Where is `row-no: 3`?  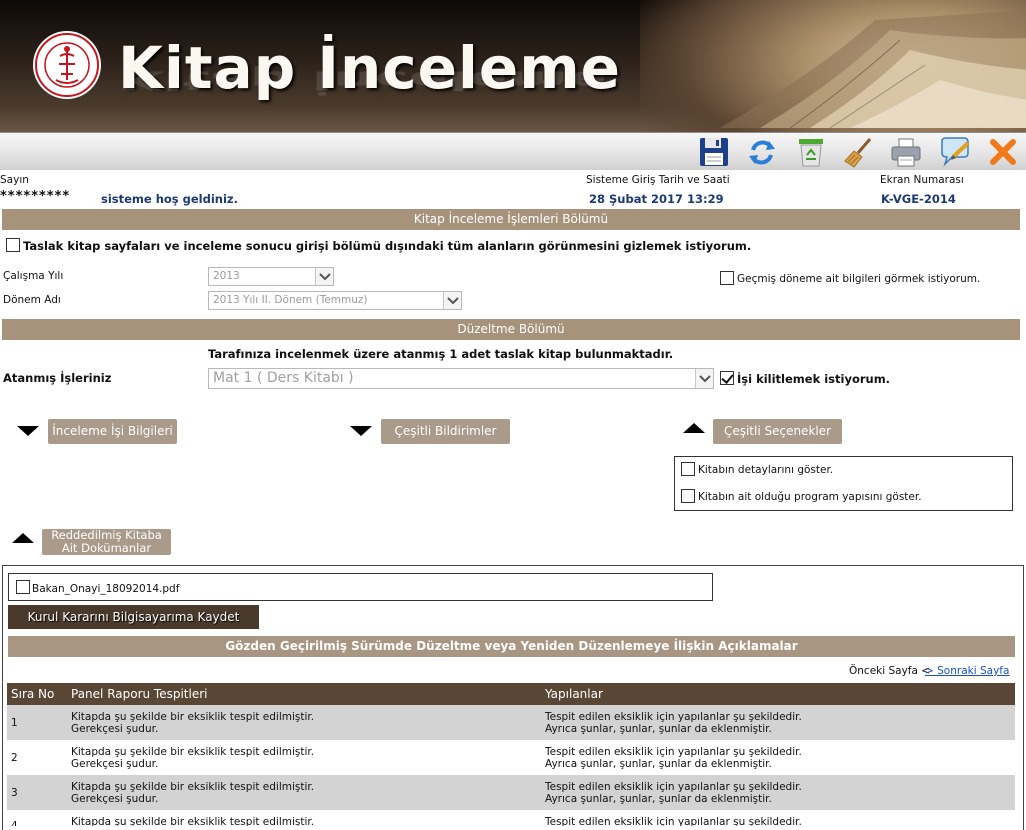 row-no: 3 is located at coordinates (14, 793).